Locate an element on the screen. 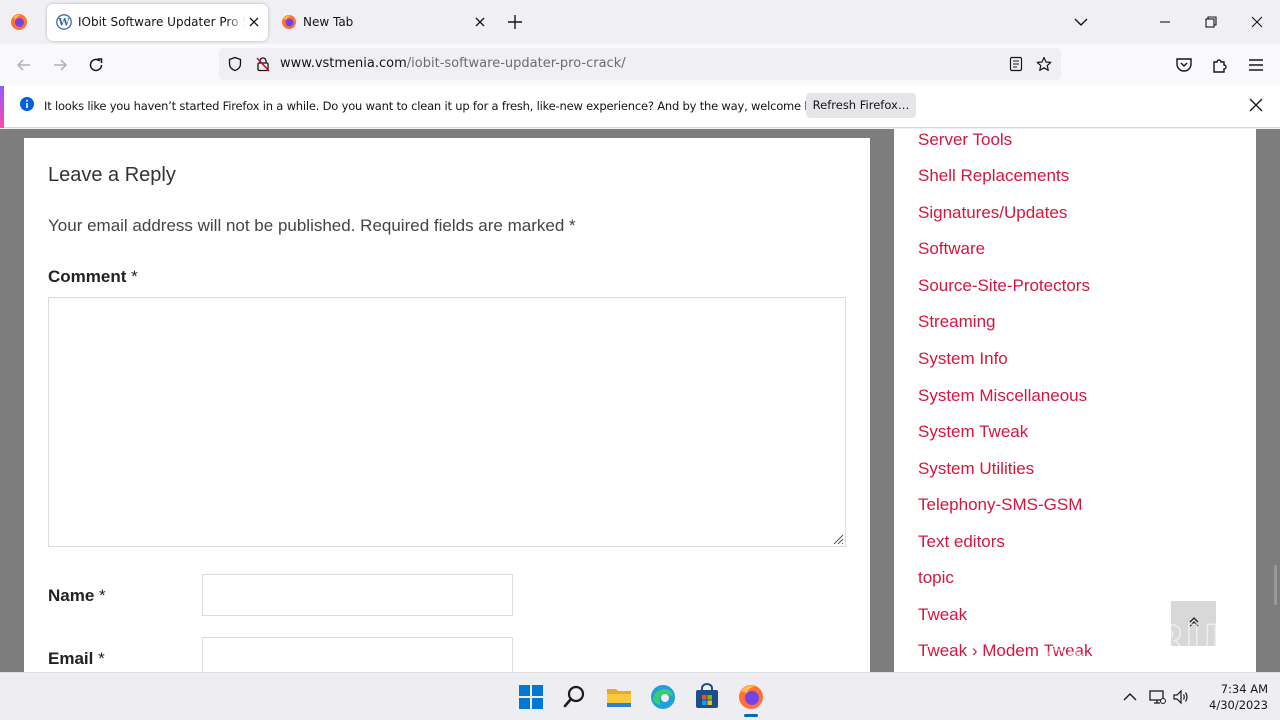 The height and width of the screenshot is (720, 1280). category-link: Server Tools is located at coordinates (965, 140).